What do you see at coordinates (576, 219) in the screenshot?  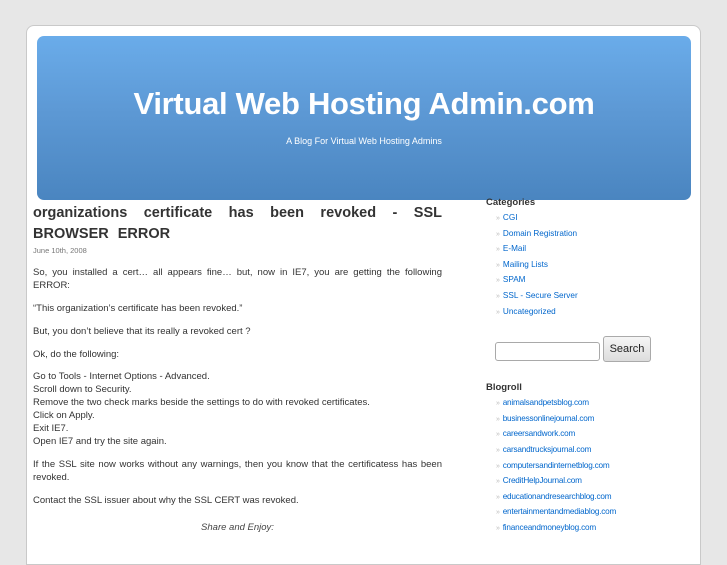 I see `category-item: » CGI` at bounding box center [576, 219].